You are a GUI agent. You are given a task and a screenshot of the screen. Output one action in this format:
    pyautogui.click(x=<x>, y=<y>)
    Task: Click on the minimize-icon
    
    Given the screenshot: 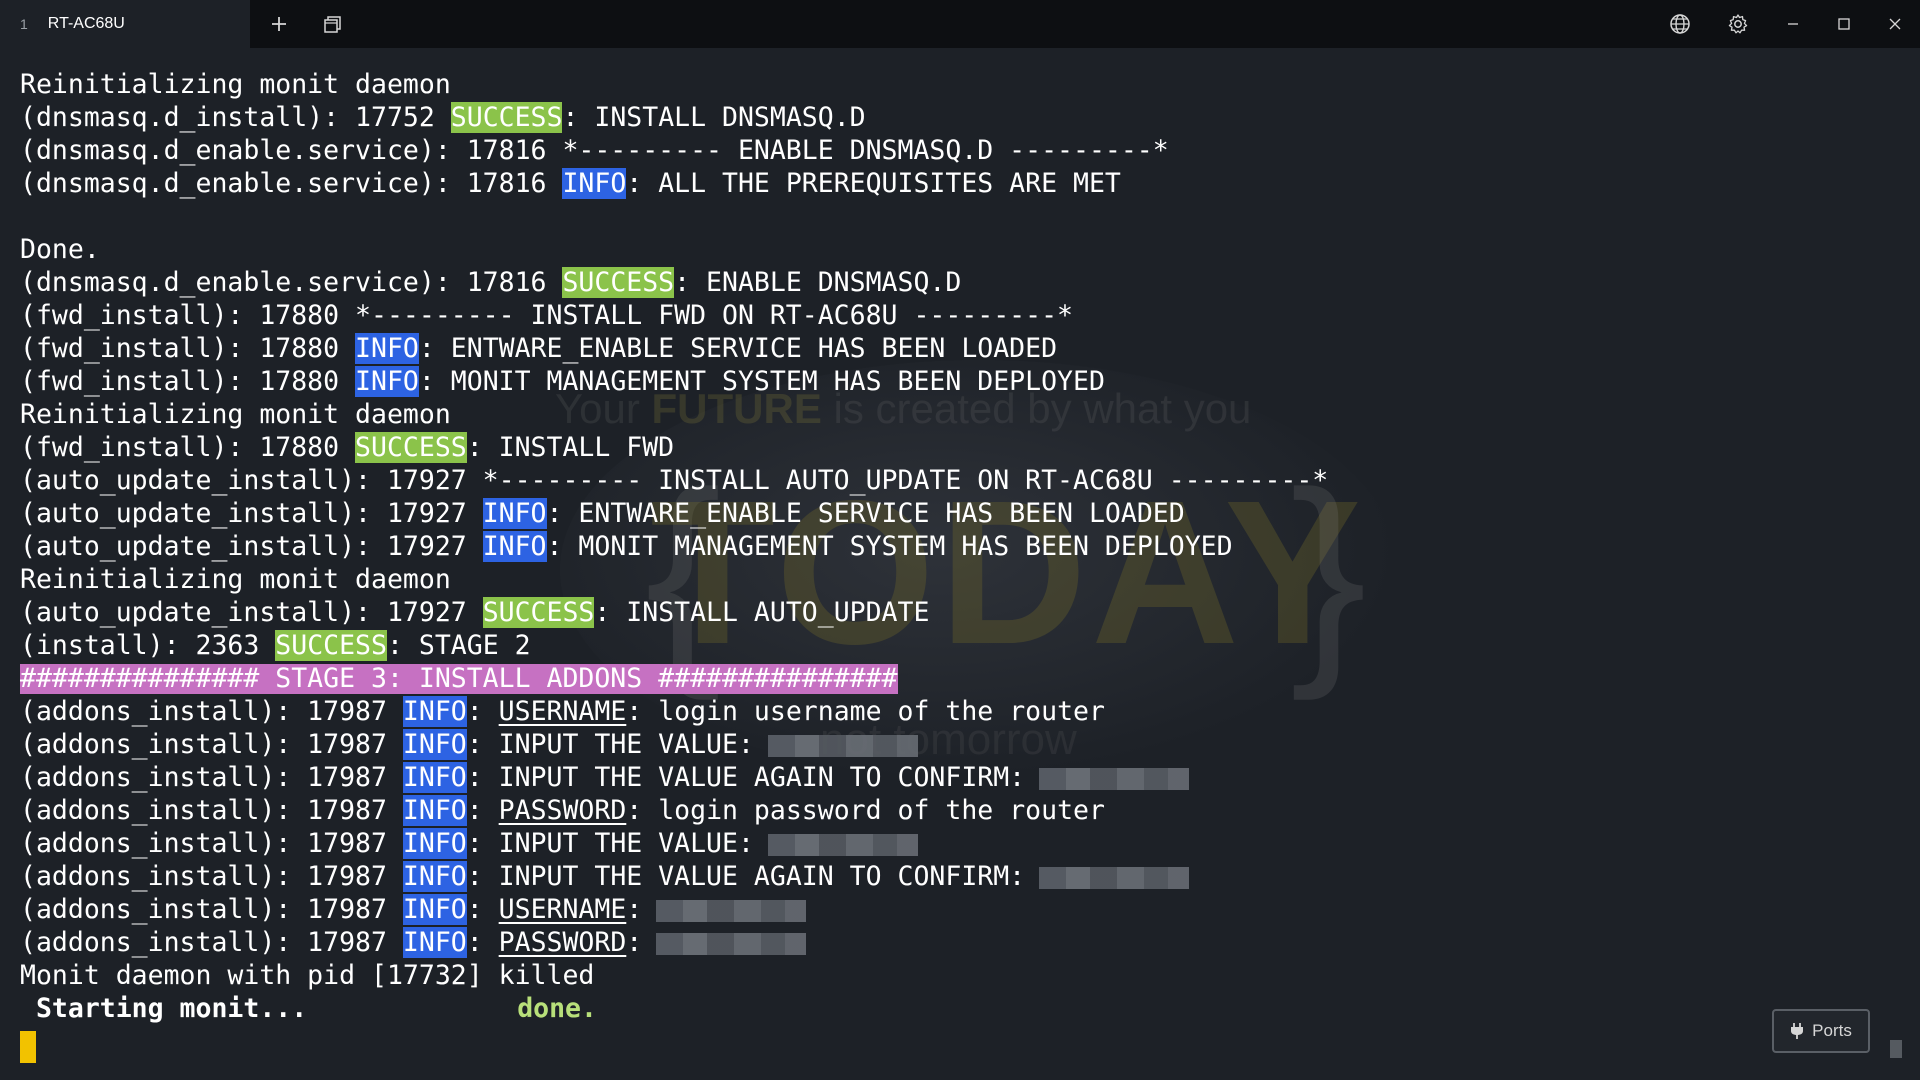 What is the action you would take?
    pyautogui.click(x=1792, y=24)
    